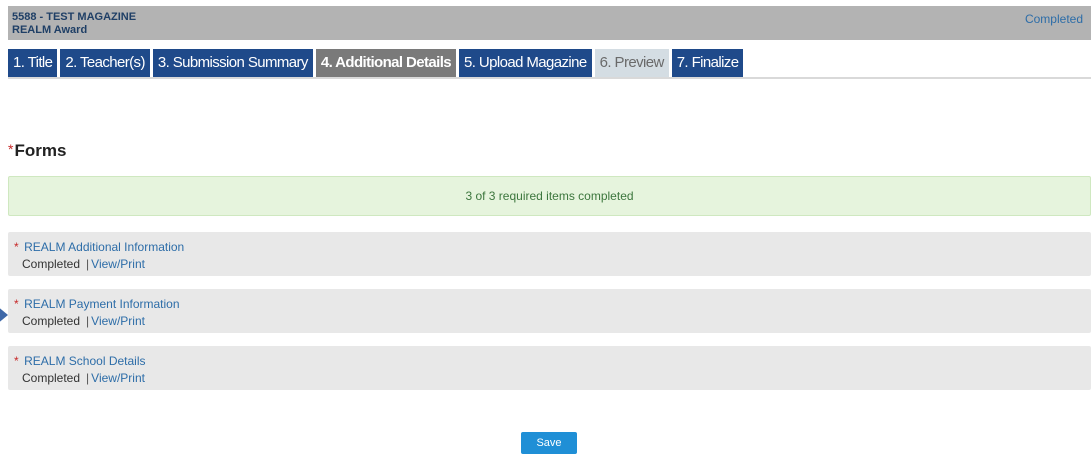  I want to click on forms-heading: *Forms, so click(37, 151).